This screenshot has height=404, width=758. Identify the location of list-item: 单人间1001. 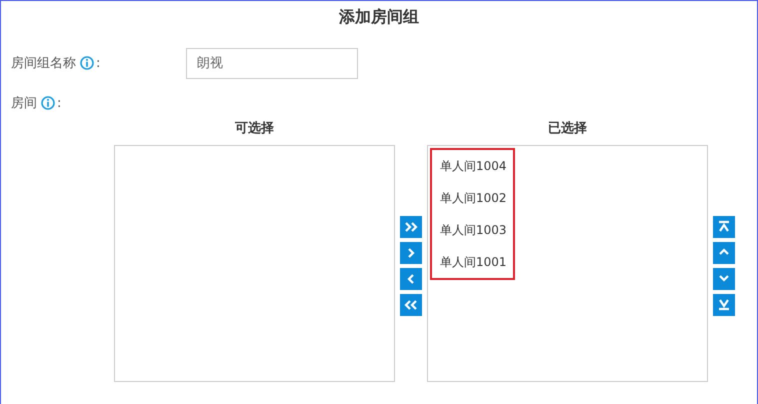
(473, 262).